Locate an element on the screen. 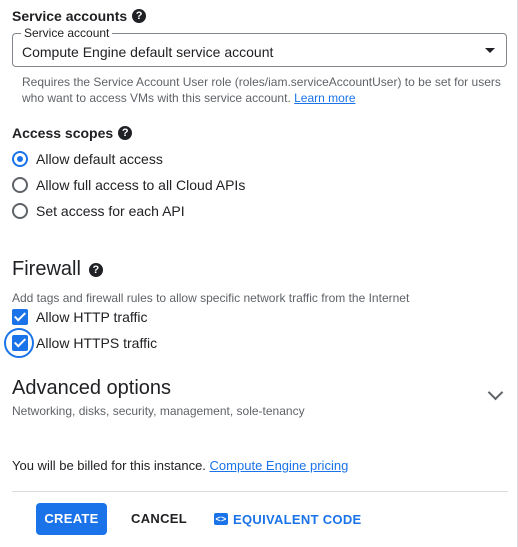 This screenshot has width=518, height=547. dropdown-arrow-icon is located at coordinates (490, 50).